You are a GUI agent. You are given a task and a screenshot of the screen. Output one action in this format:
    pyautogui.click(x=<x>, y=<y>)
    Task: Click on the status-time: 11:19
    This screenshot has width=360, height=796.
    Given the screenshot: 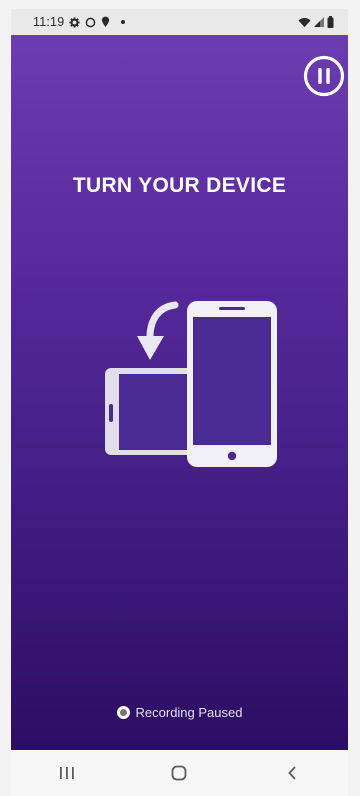 What is the action you would take?
    pyautogui.click(x=49, y=22)
    